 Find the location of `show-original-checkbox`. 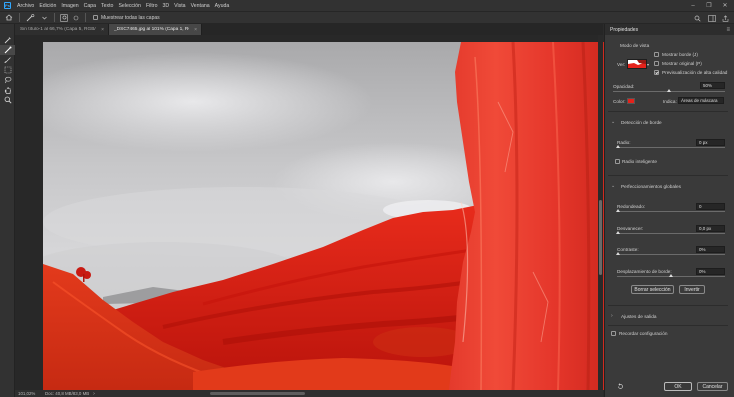

show-original-checkbox is located at coordinates (656, 63).